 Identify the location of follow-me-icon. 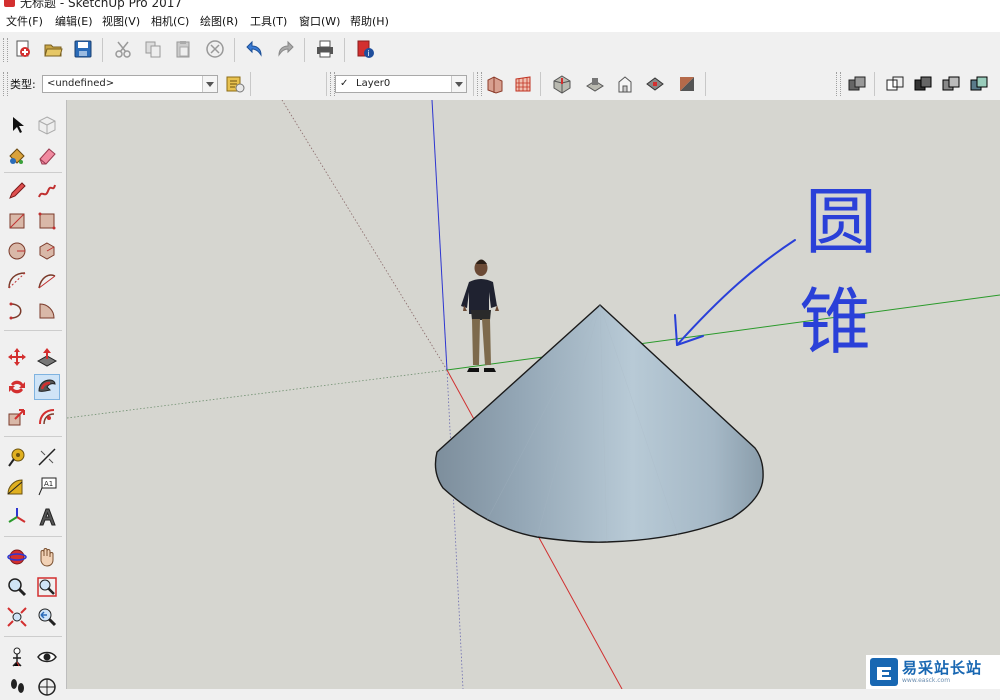
(47, 387).